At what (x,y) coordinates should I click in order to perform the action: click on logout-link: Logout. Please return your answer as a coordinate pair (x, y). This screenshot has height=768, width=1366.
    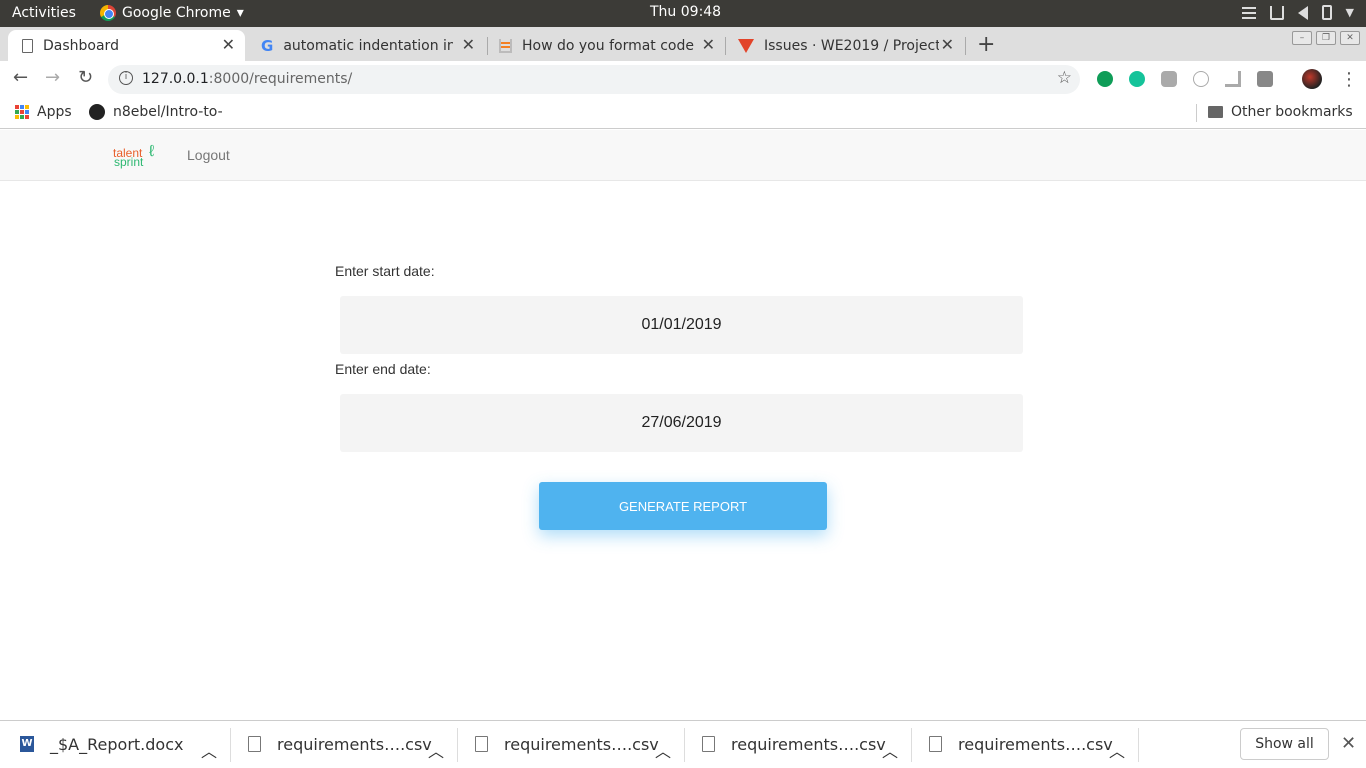
    Looking at the image, I should click on (208, 155).